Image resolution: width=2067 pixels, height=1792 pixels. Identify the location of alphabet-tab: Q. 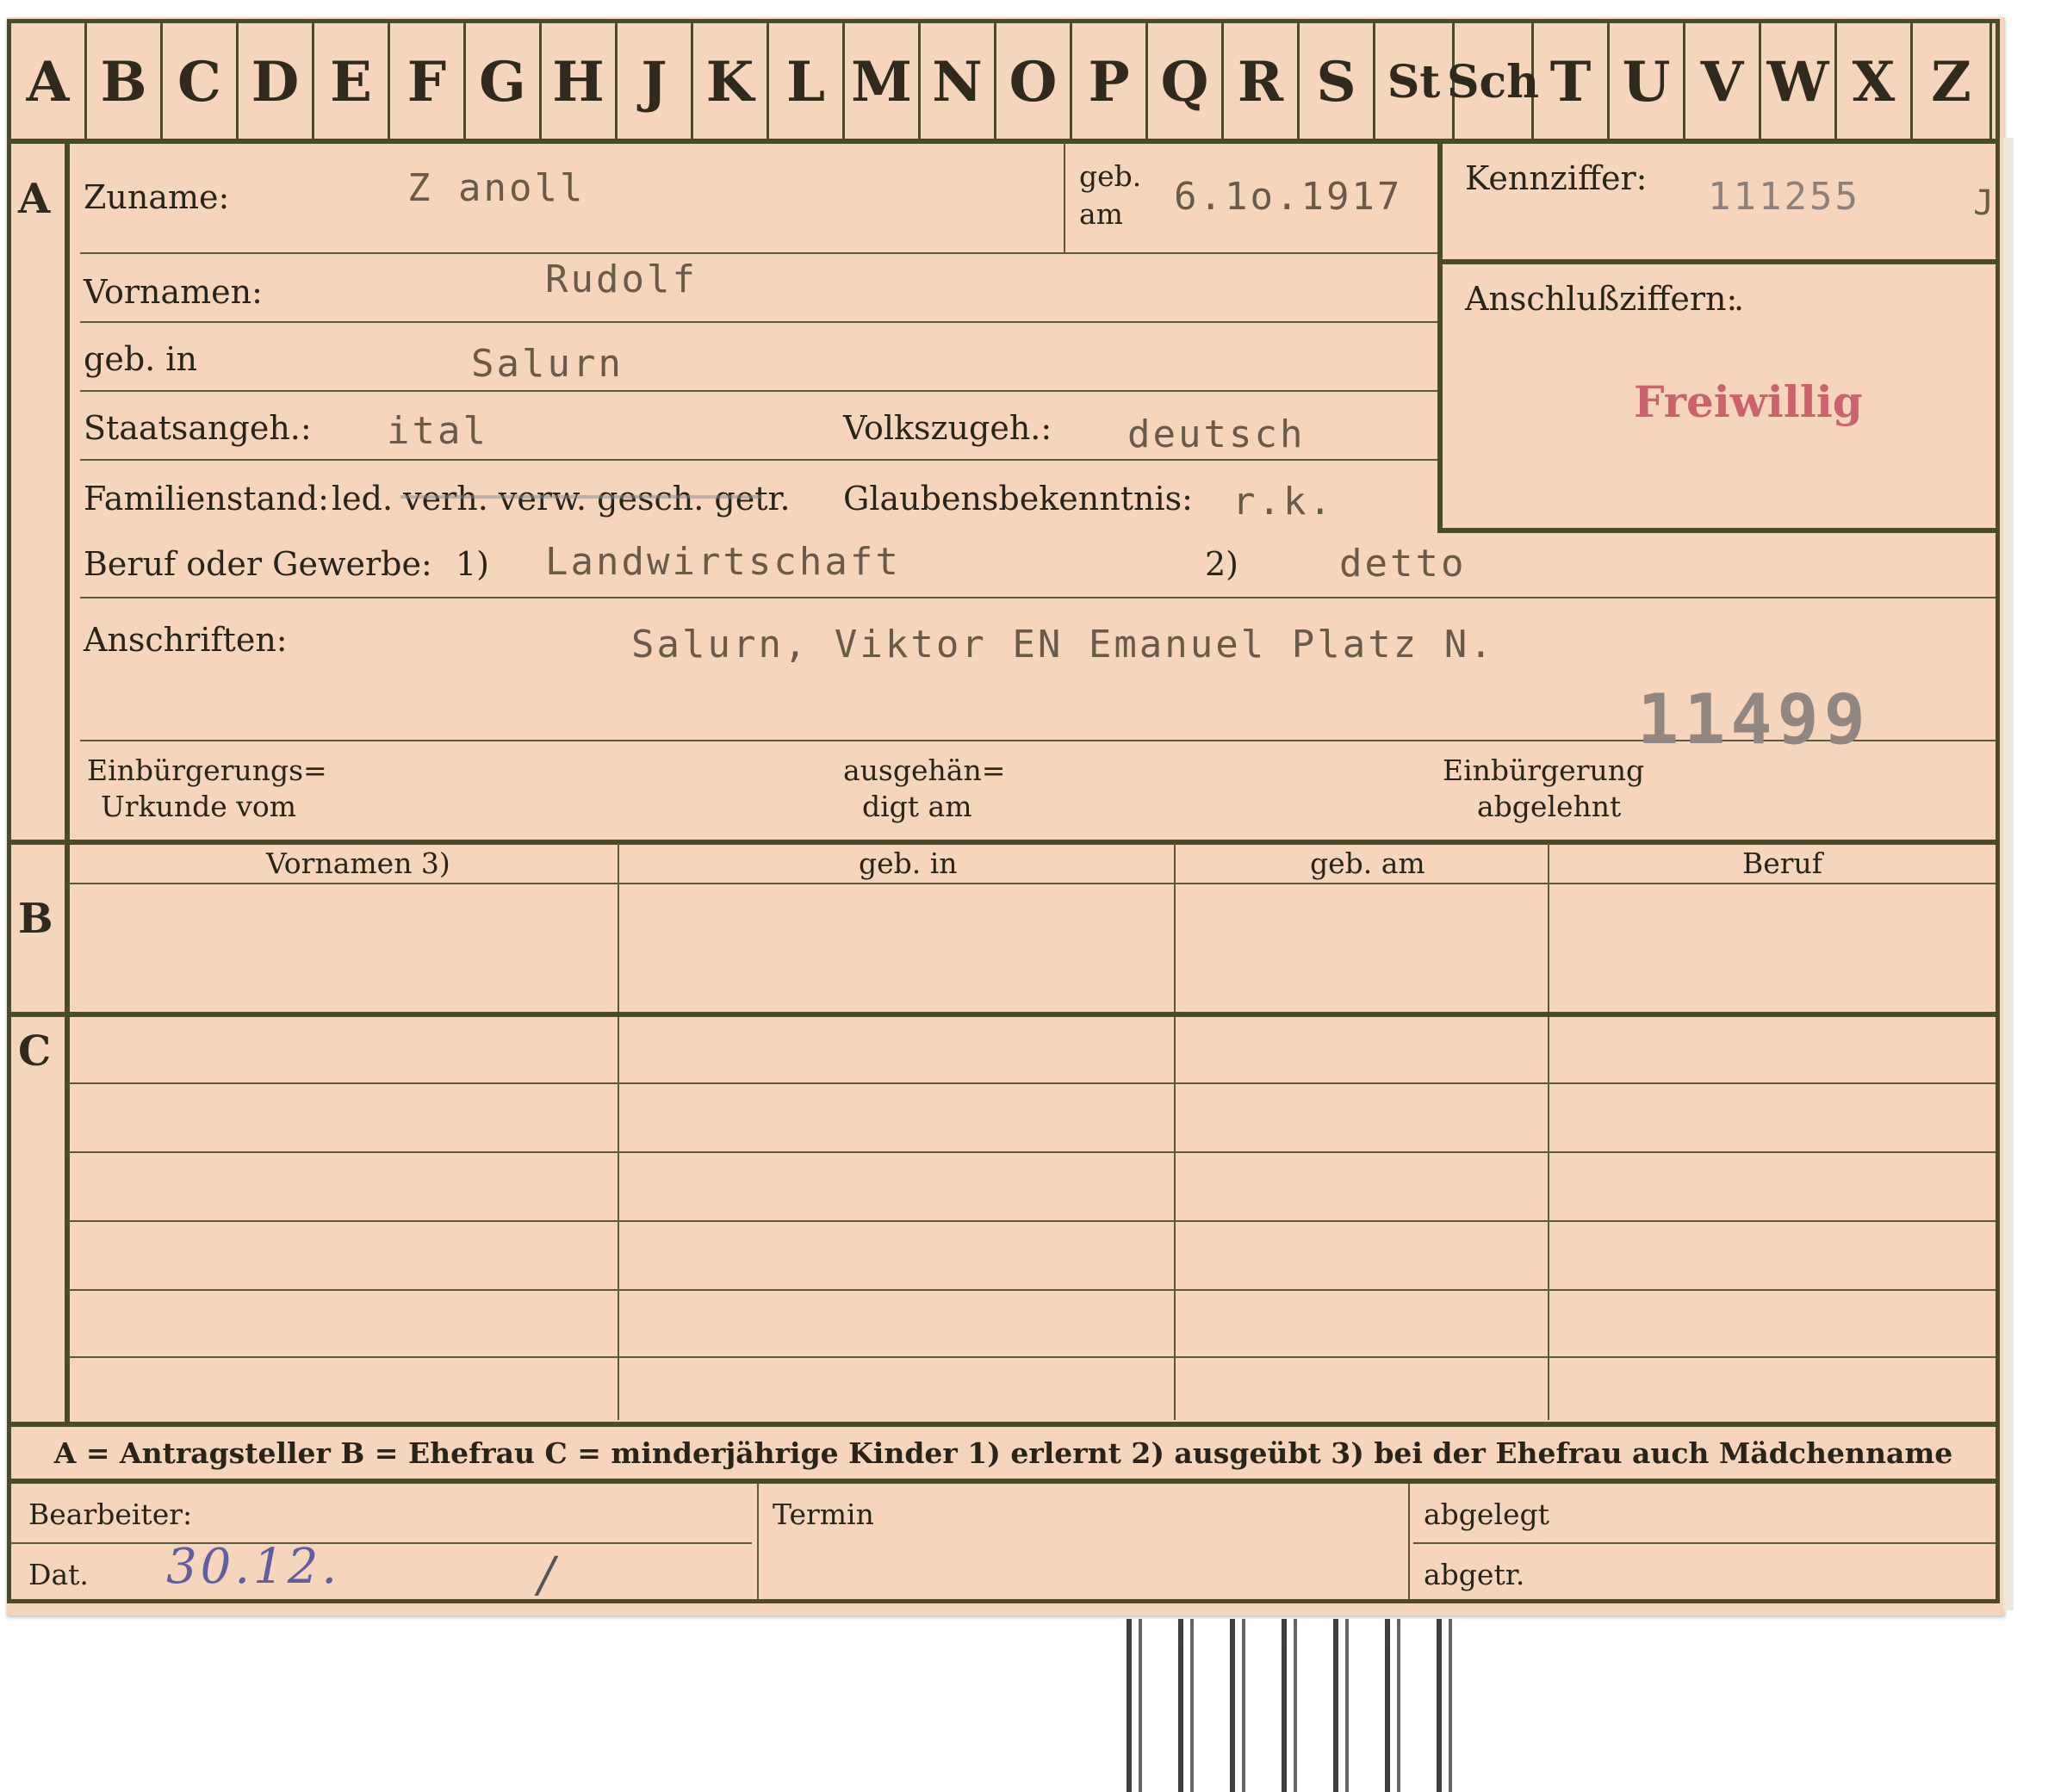
(1186, 81).